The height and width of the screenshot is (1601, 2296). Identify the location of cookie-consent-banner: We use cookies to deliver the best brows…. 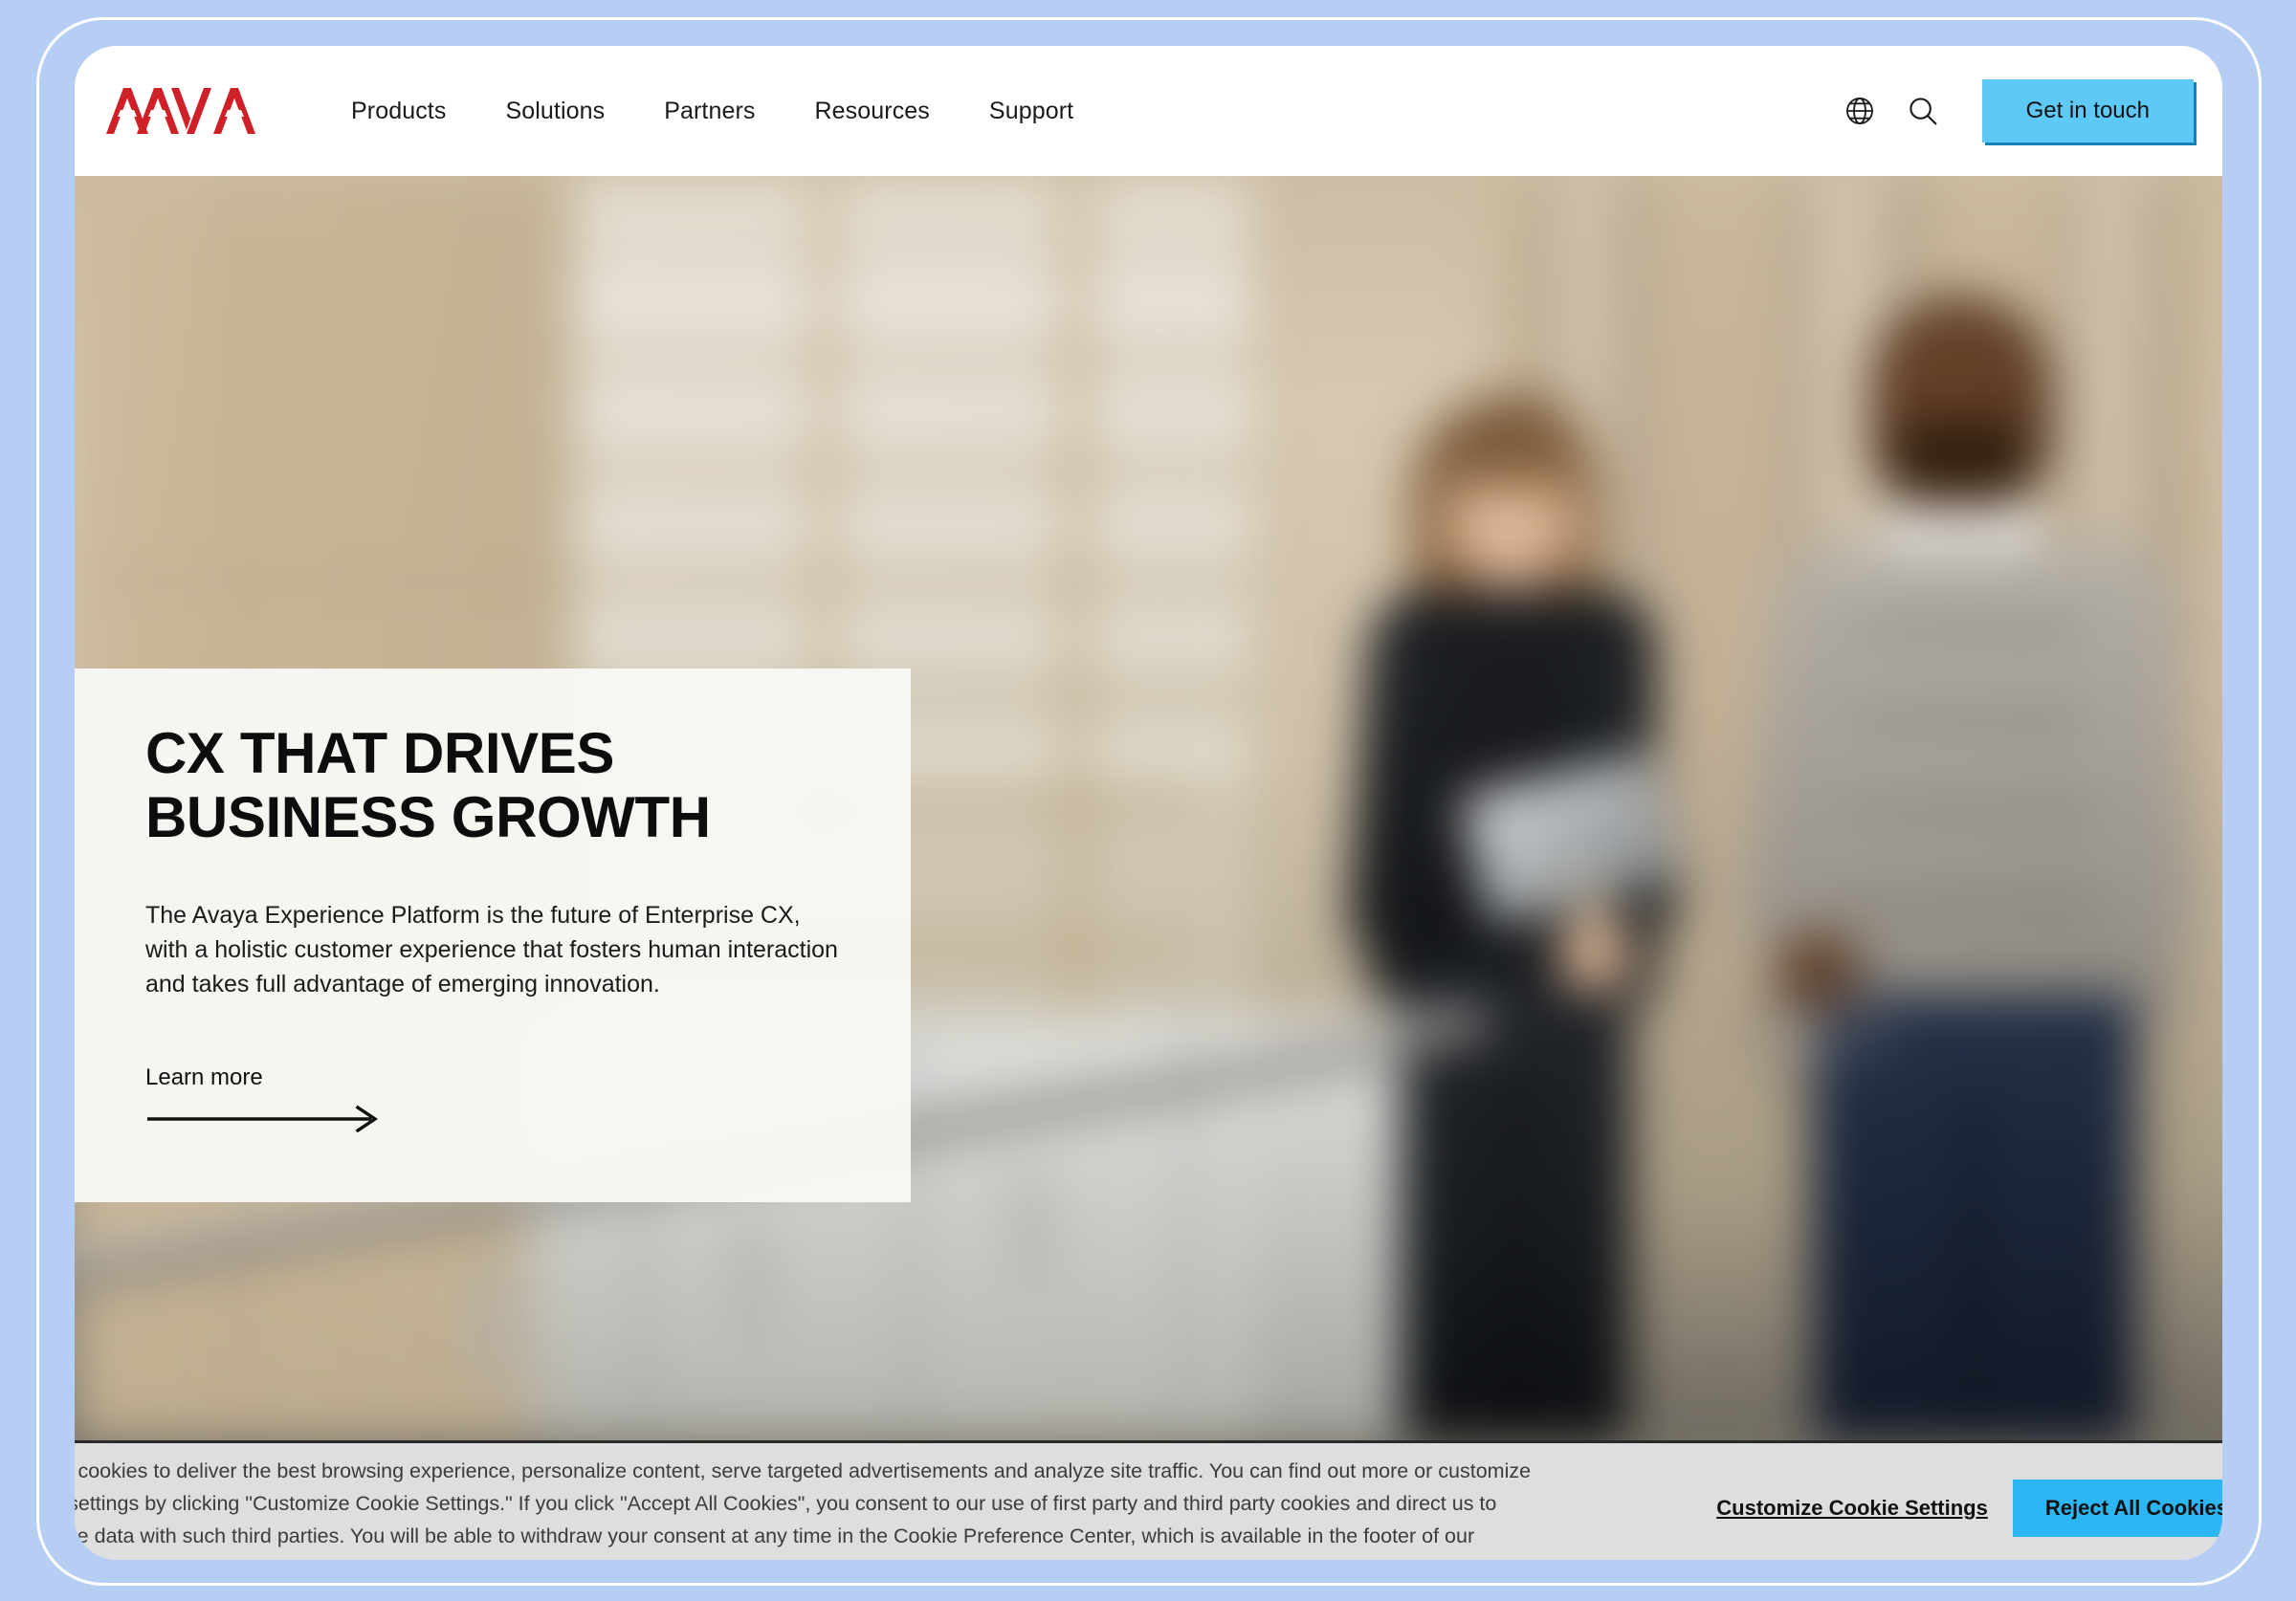
(1149, 1500).